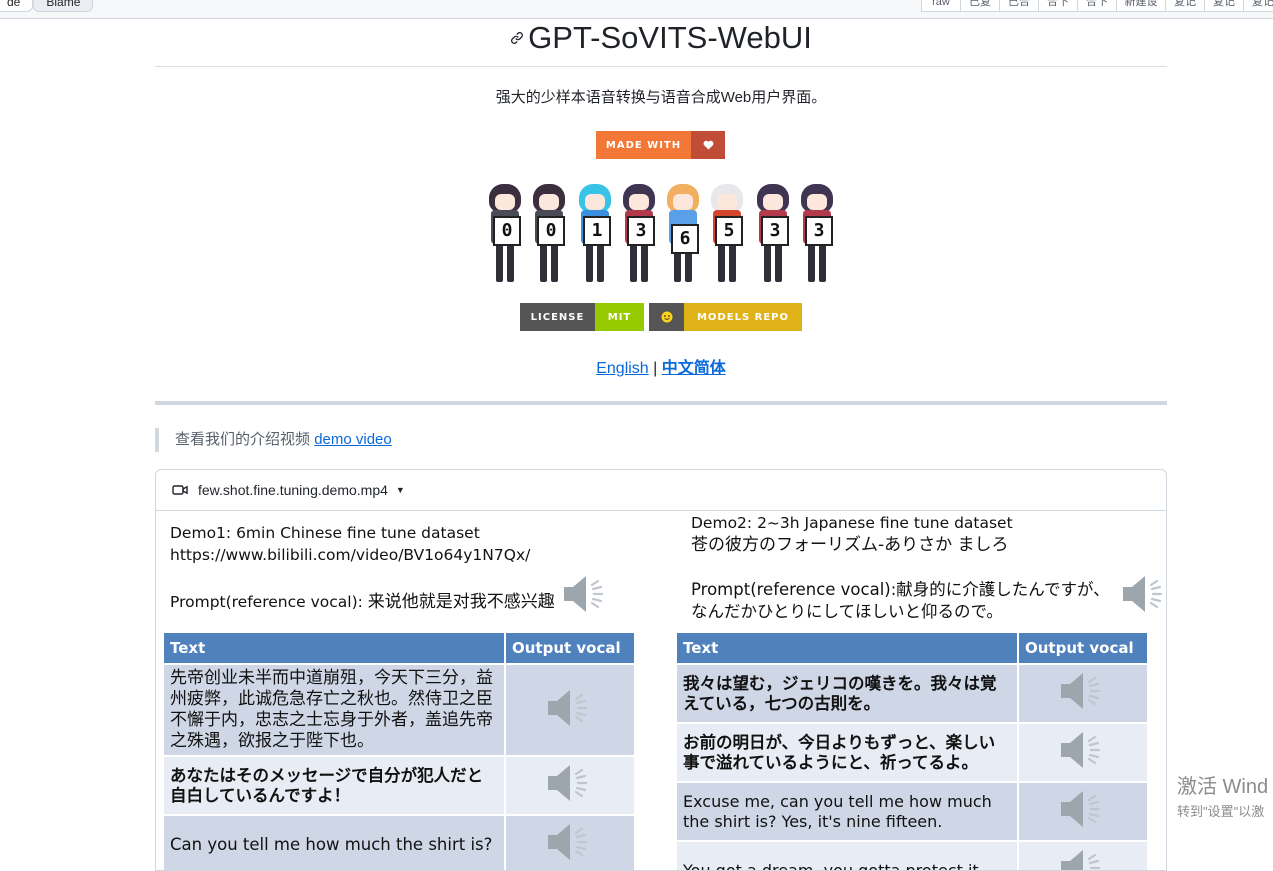 The height and width of the screenshot is (871, 1273). Describe the element at coordinates (708, 145) in the screenshot. I see `heart-icon` at that location.